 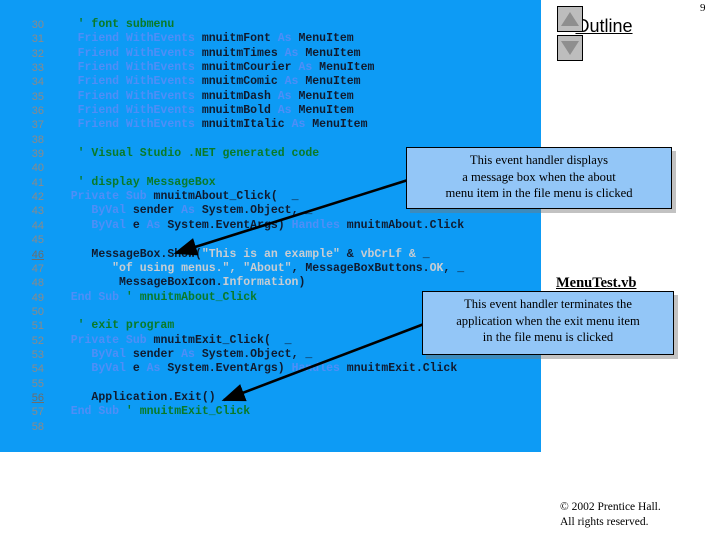 I want to click on scroll-down-button, so click(x=570, y=48).